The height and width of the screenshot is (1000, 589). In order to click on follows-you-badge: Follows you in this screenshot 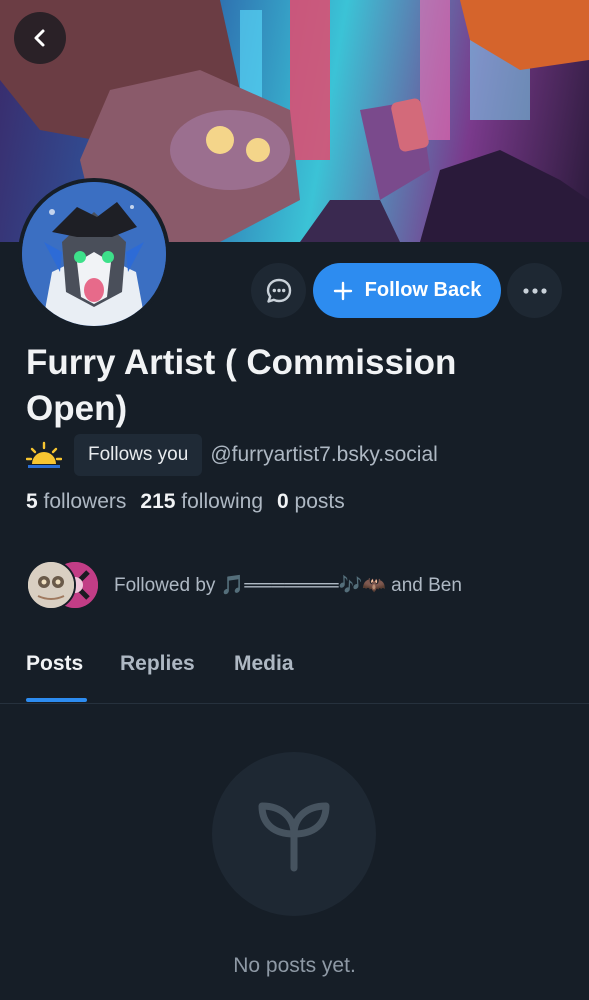, I will do `click(138, 455)`.